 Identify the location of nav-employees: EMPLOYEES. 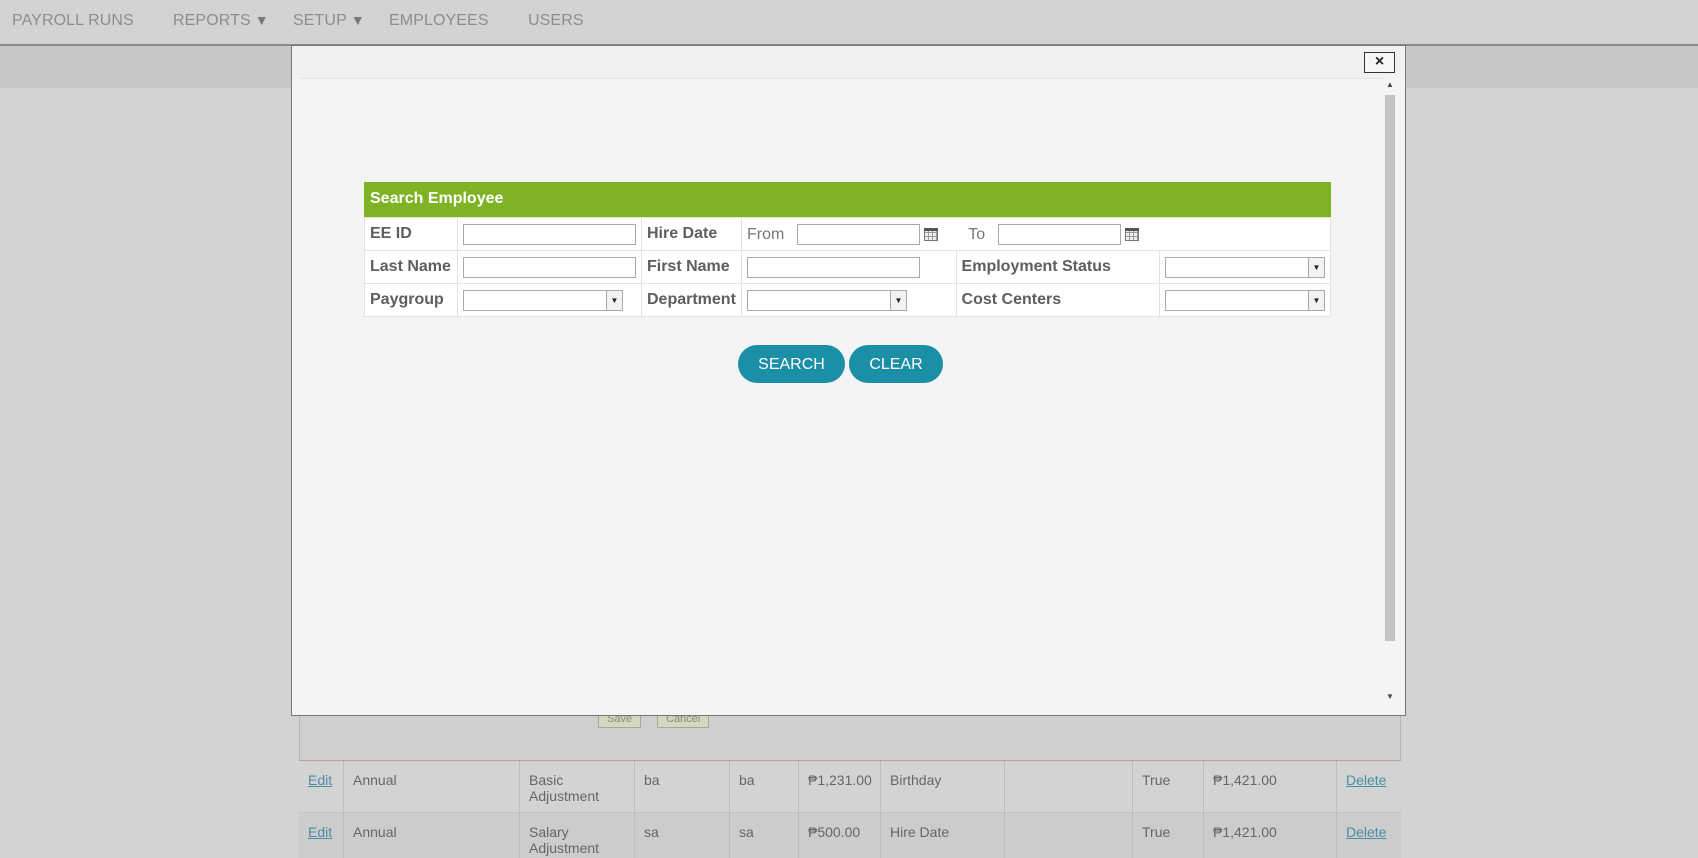
(439, 21).